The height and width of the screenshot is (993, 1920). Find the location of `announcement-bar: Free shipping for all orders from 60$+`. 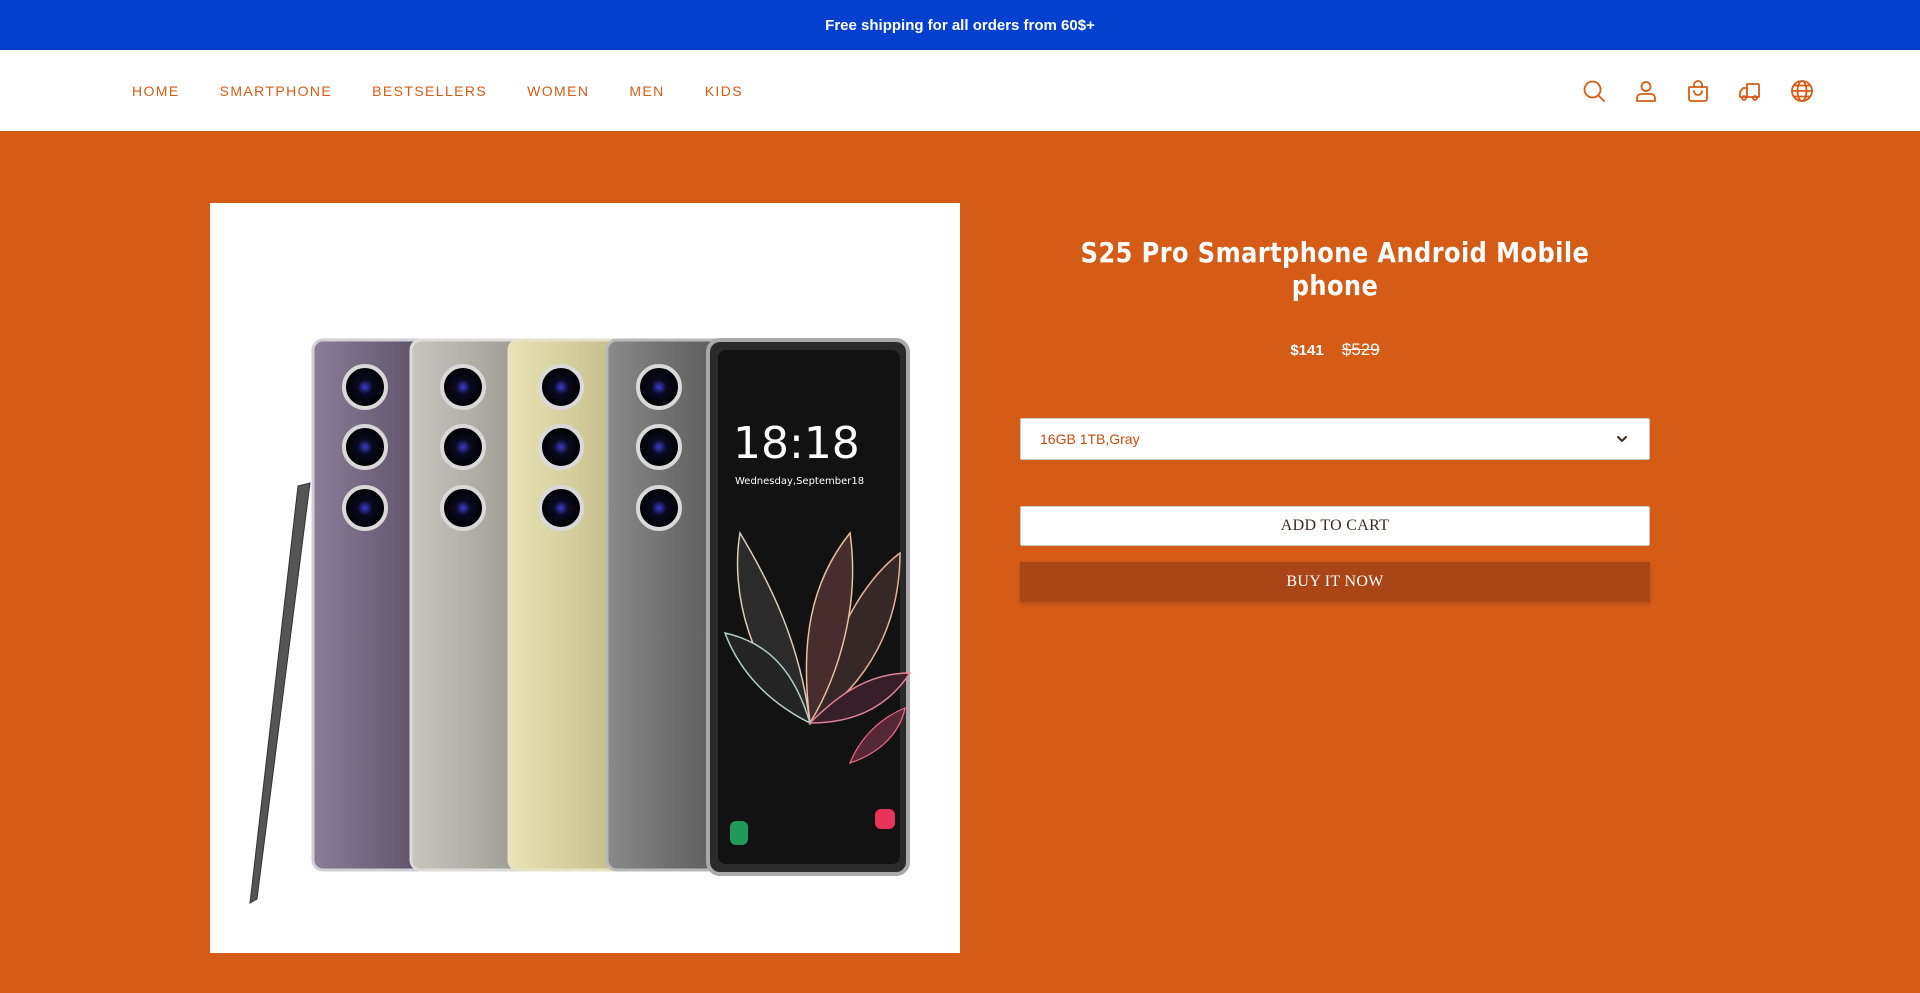

announcement-bar: Free shipping for all orders from 60$+ is located at coordinates (960, 25).